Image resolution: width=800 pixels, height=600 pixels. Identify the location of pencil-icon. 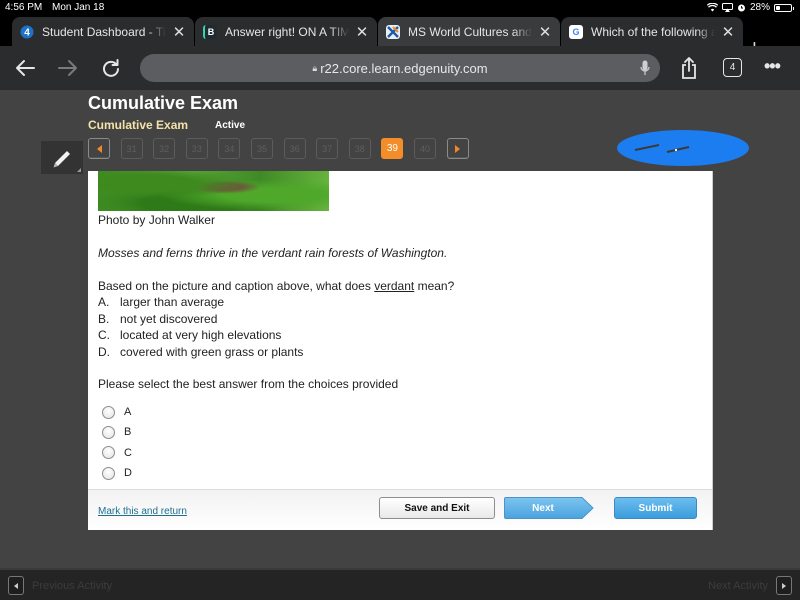
(61, 158).